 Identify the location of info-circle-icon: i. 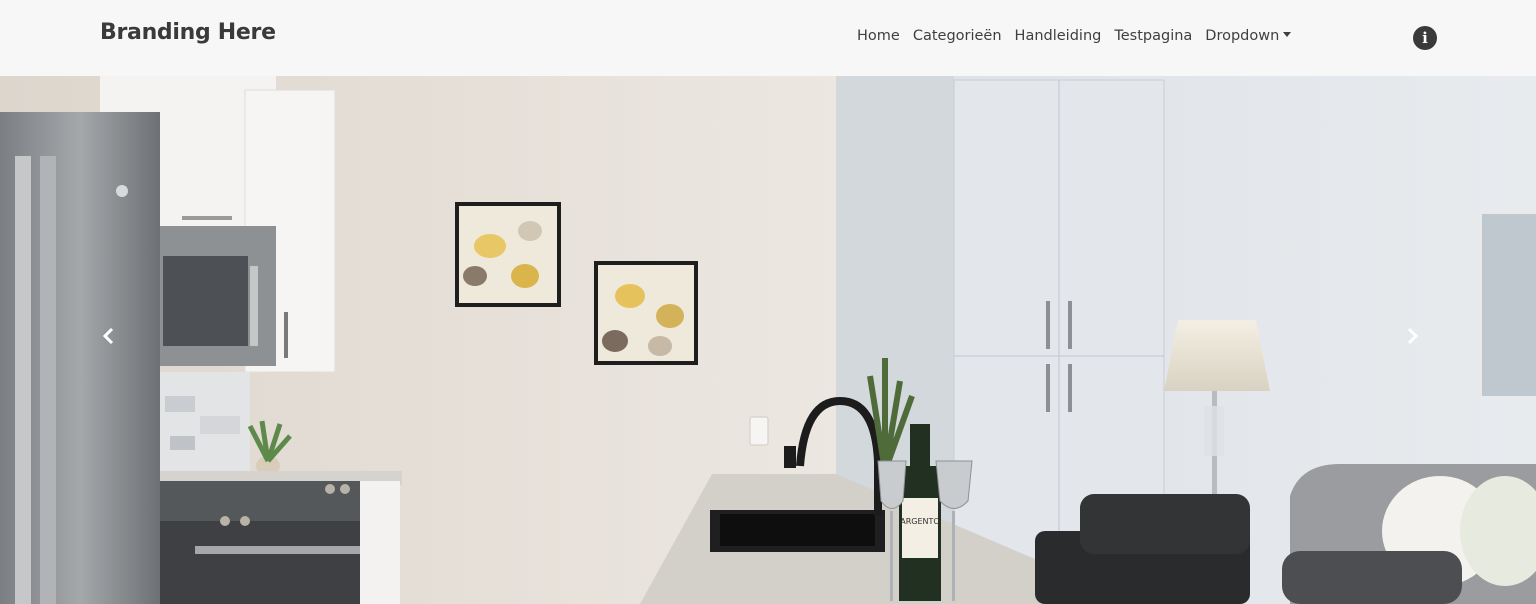
(1425, 38).